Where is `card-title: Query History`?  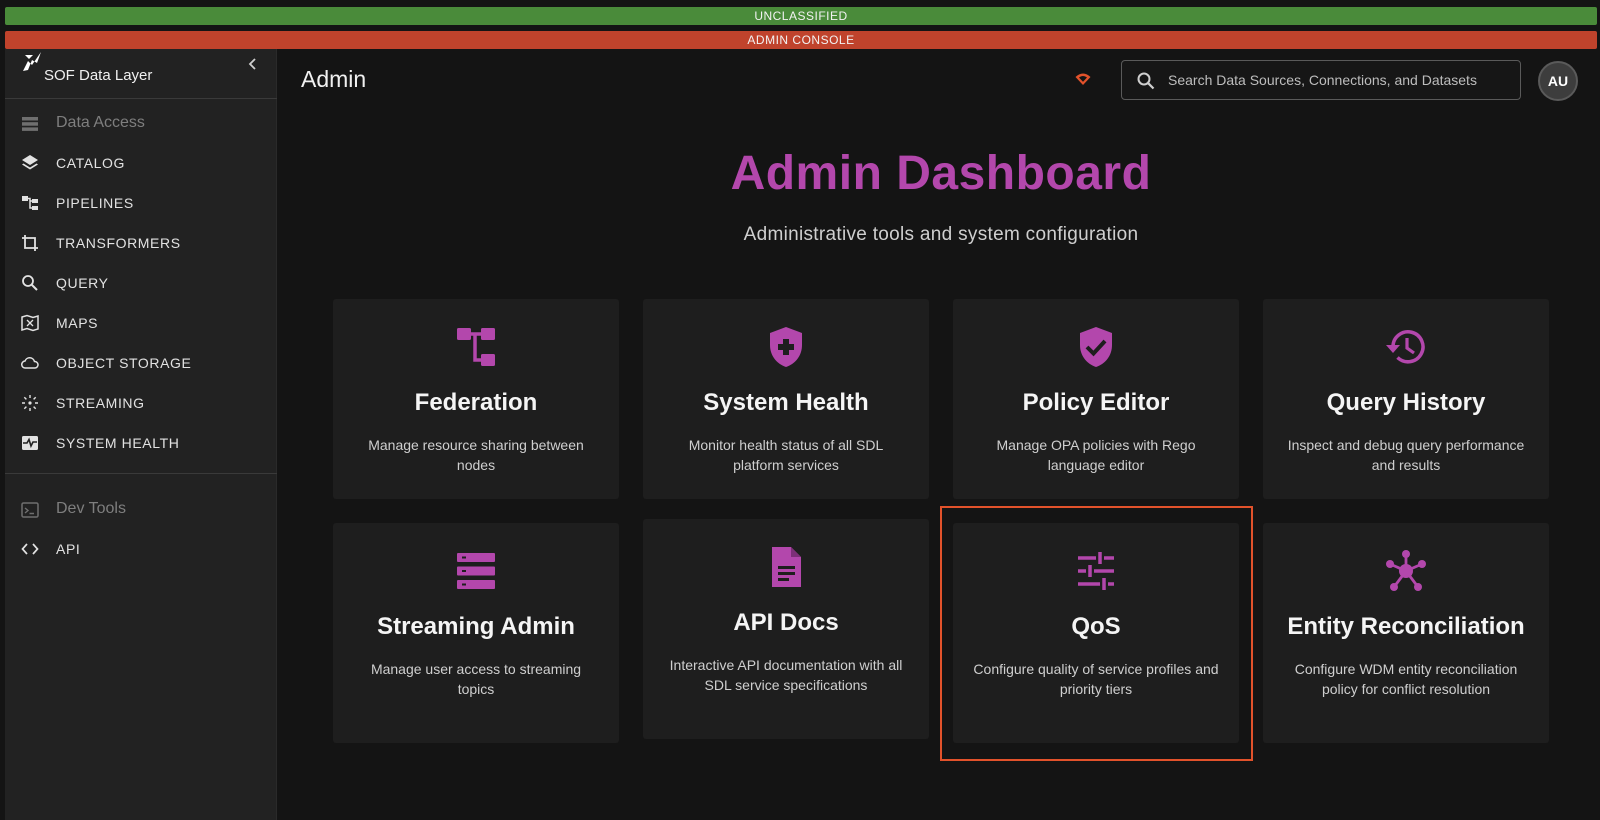
card-title: Query History is located at coordinates (1406, 402).